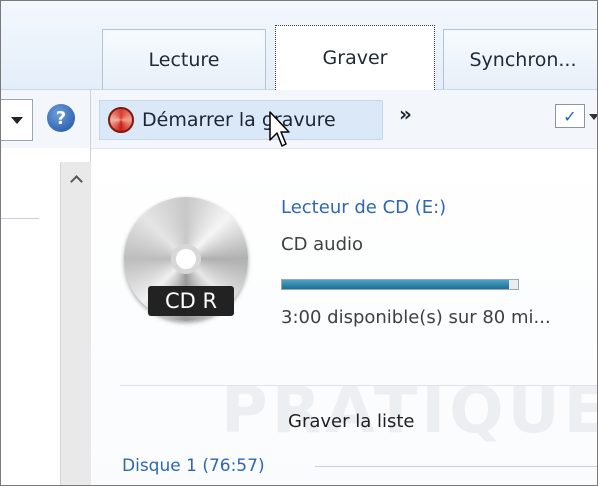 The image size is (598, 486). Describe the element at coordinates (76, 178) in the screenshot. I see `scroll-up-arrow-icon` at that location.